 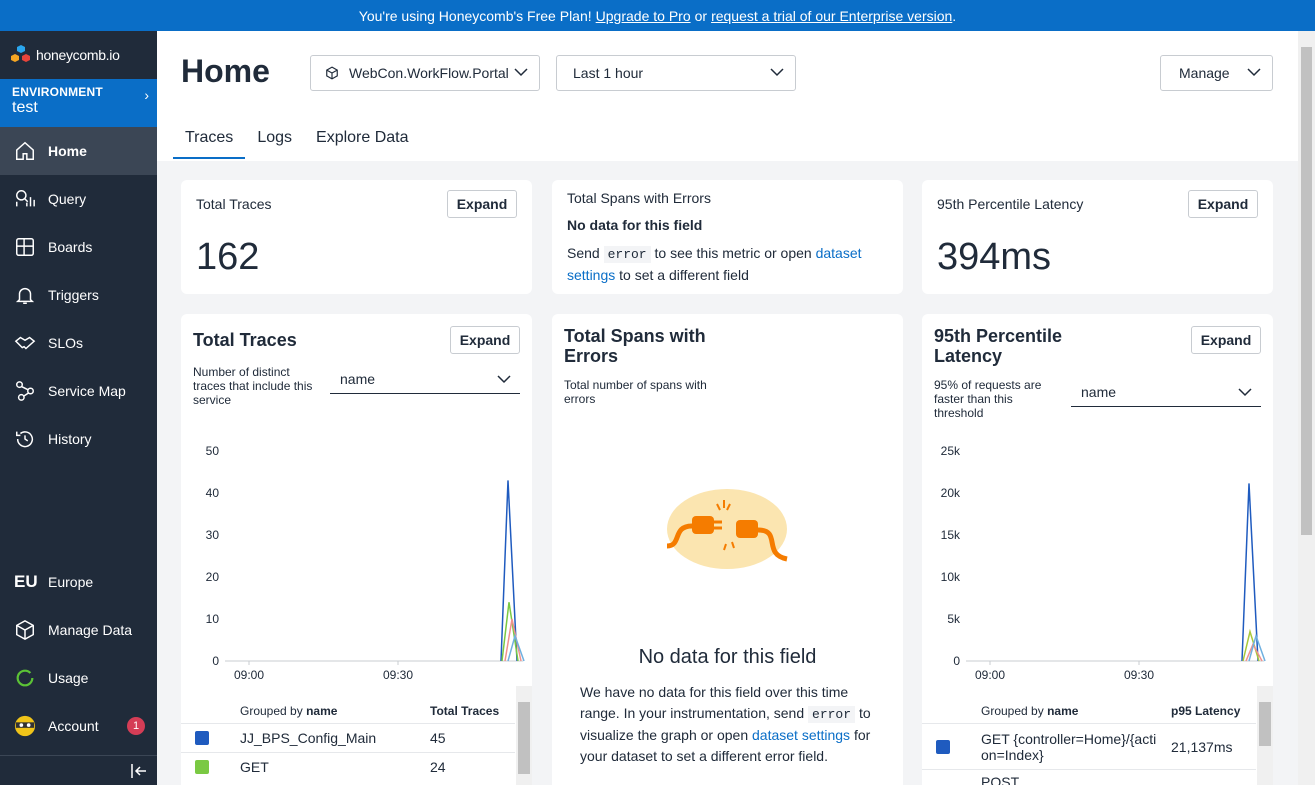 What do you see at coordinates (24, 439) in the screenshot?
I see `history-icon` at bounding box center [24, 439].